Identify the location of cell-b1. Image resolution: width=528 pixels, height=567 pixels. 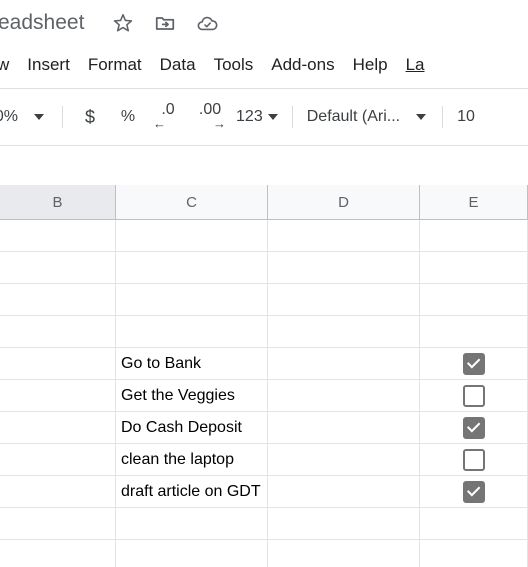
(58, 235).